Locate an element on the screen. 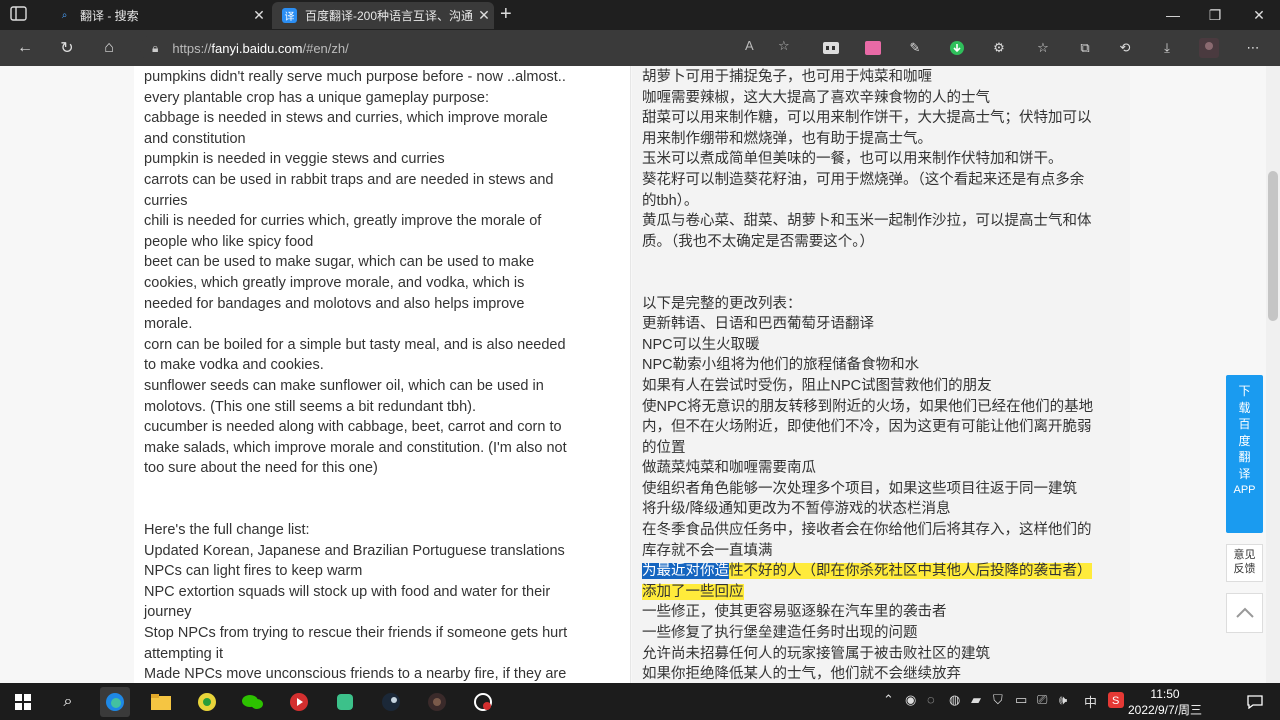  text-line: 葵花籽可以制造葵花籽油，可用于燃烧弹。（这个看起来还是有点多余 is located at coordinates (863, 179).